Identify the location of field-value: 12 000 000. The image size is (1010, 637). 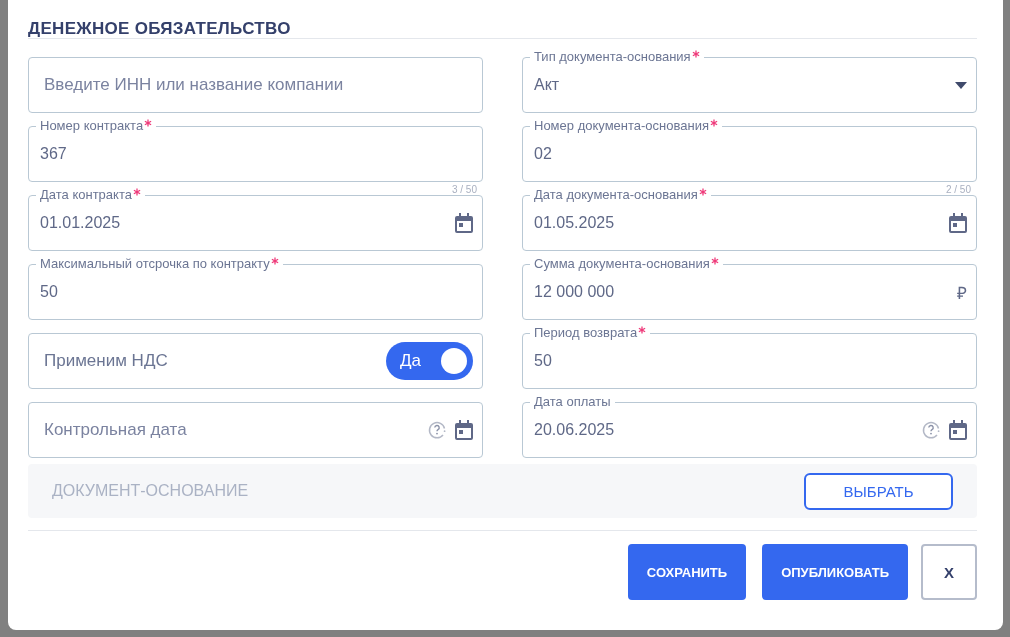
(574, 292).